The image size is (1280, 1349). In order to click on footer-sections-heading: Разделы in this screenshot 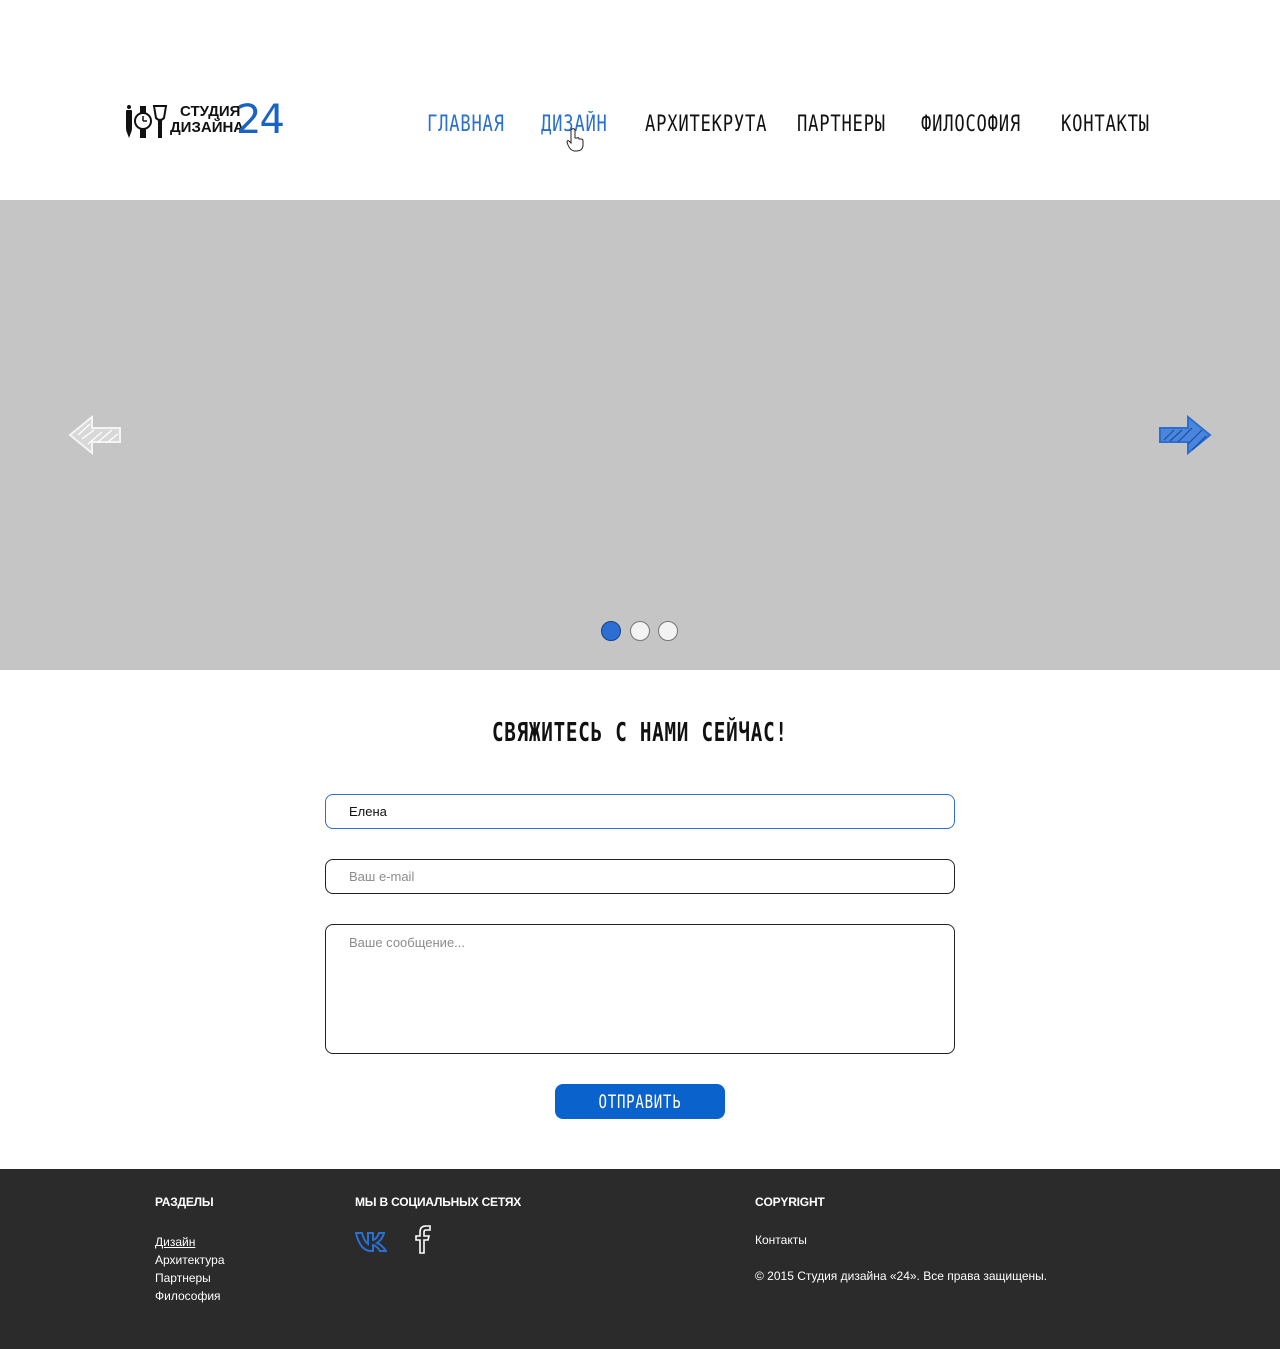, I will do `click(184, 1202)`.